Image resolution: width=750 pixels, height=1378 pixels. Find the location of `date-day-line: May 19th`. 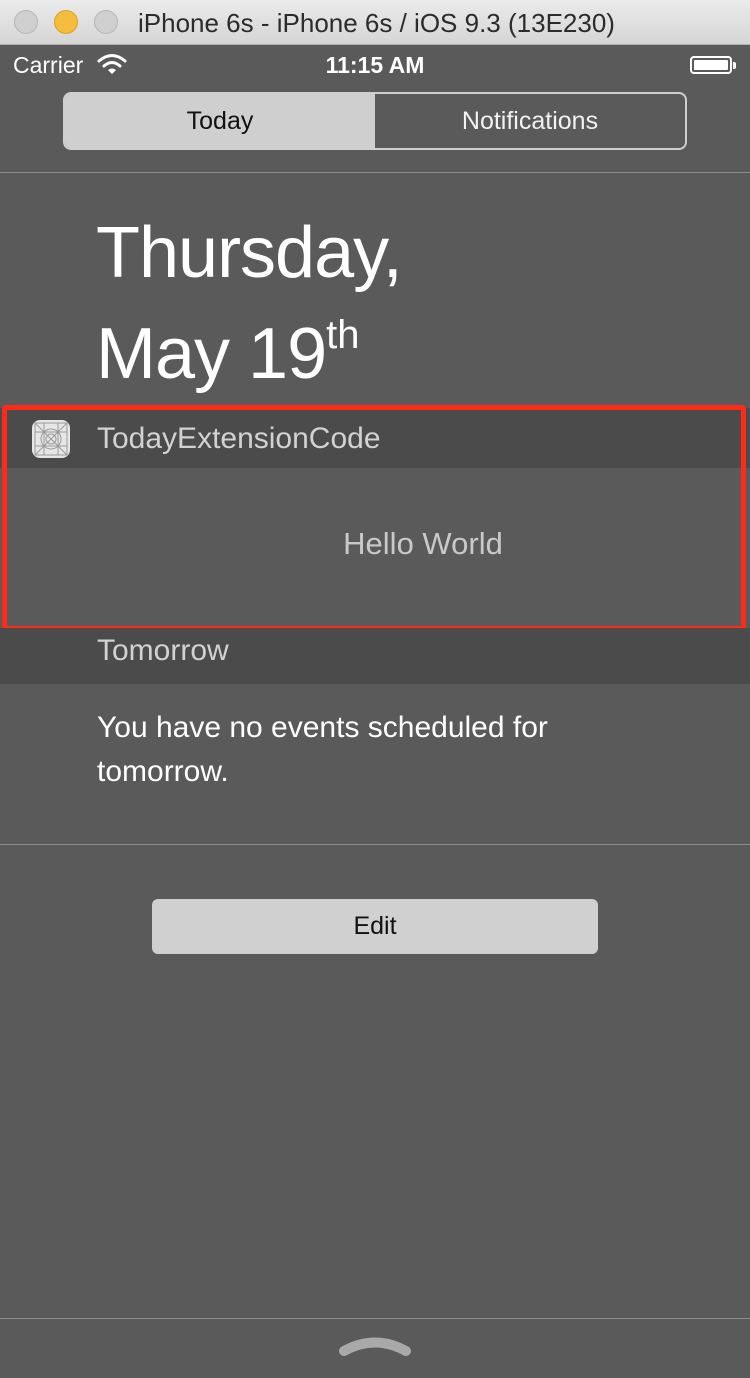

date-day-line: May 19th is located at coordinates (249, 344).